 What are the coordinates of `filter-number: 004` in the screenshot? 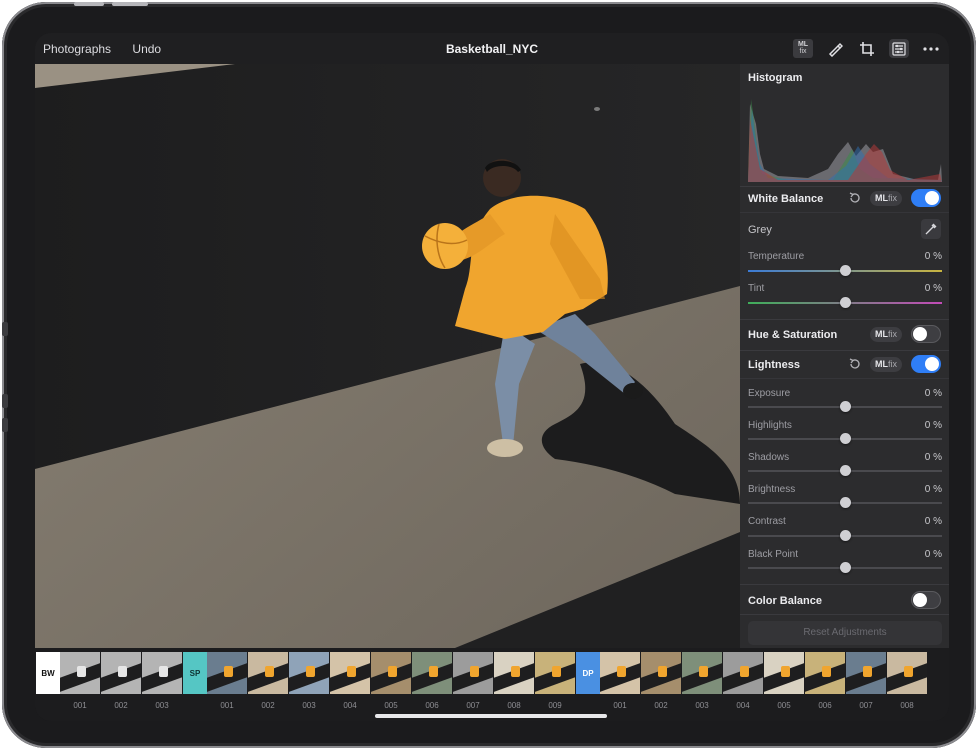 It's located at (350, 705).